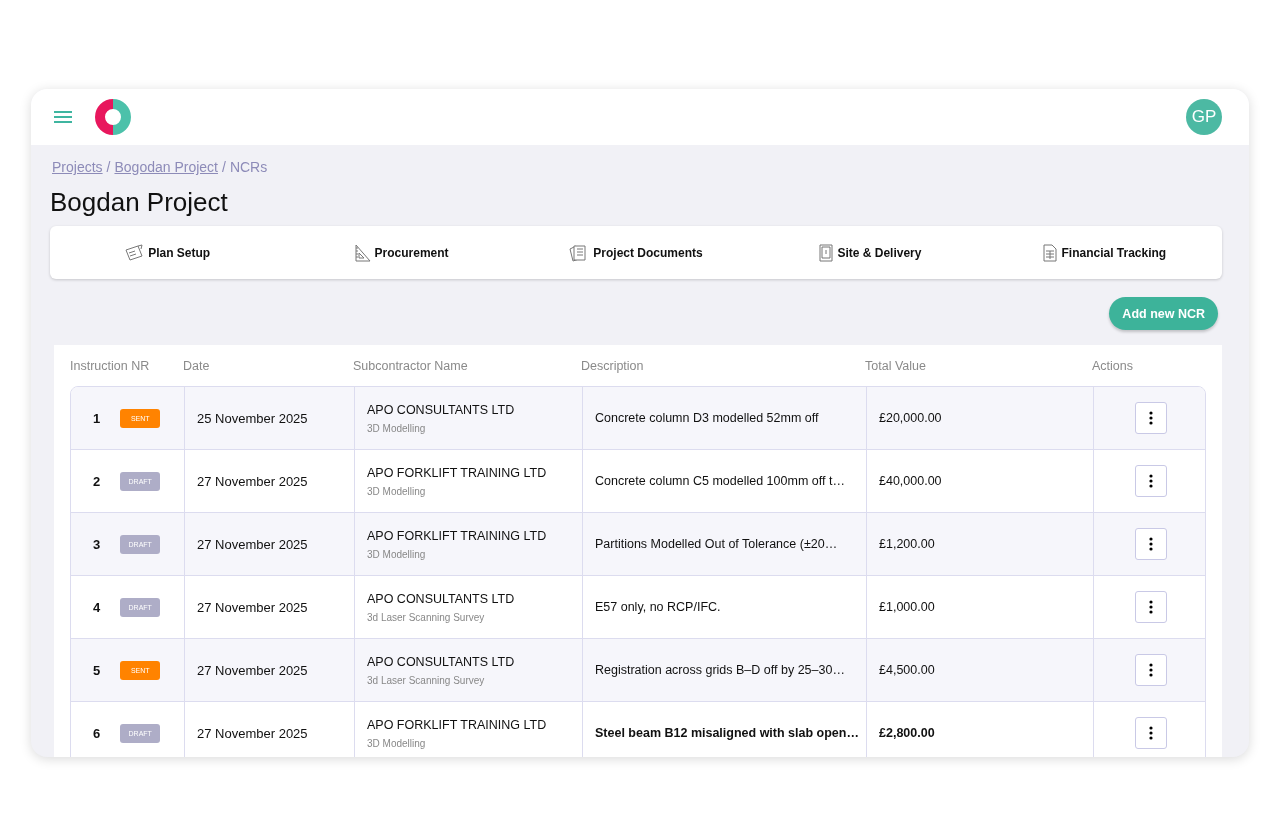 The height and width of the screenshot is (835, 1280). What do you see at coordinates (907, 670) in the screenshot?
I see `table-cell: £4,500.00` at bounding box center [907, 670].